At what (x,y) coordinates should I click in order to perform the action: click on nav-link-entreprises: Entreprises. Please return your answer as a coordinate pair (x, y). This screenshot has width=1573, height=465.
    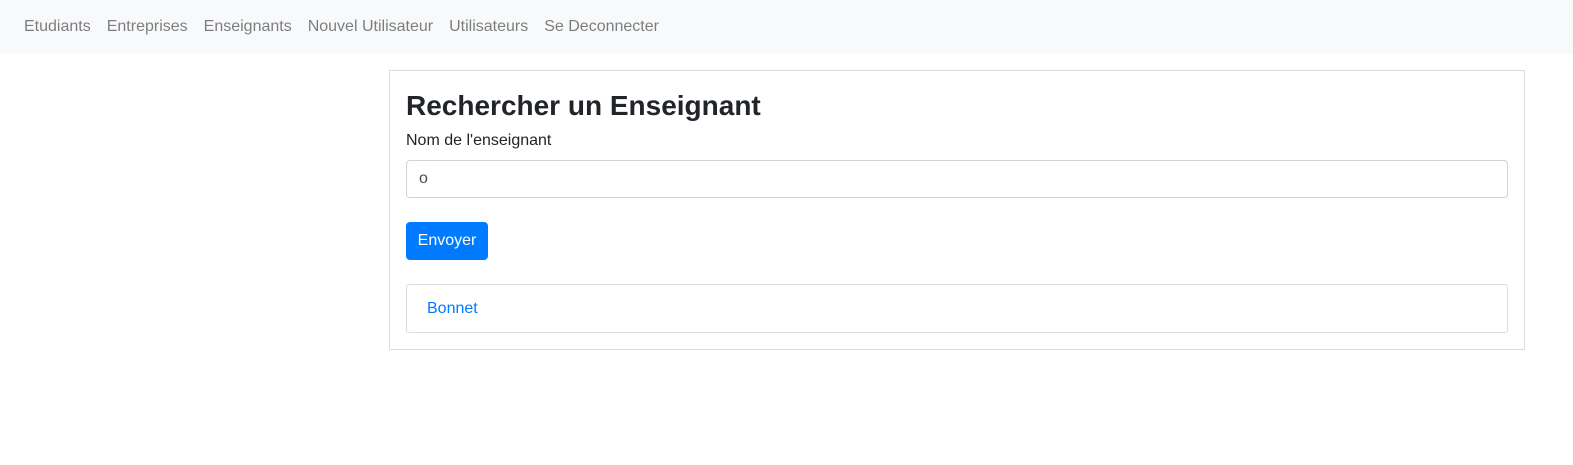
    Looking at the image, I should click on (147, 27).